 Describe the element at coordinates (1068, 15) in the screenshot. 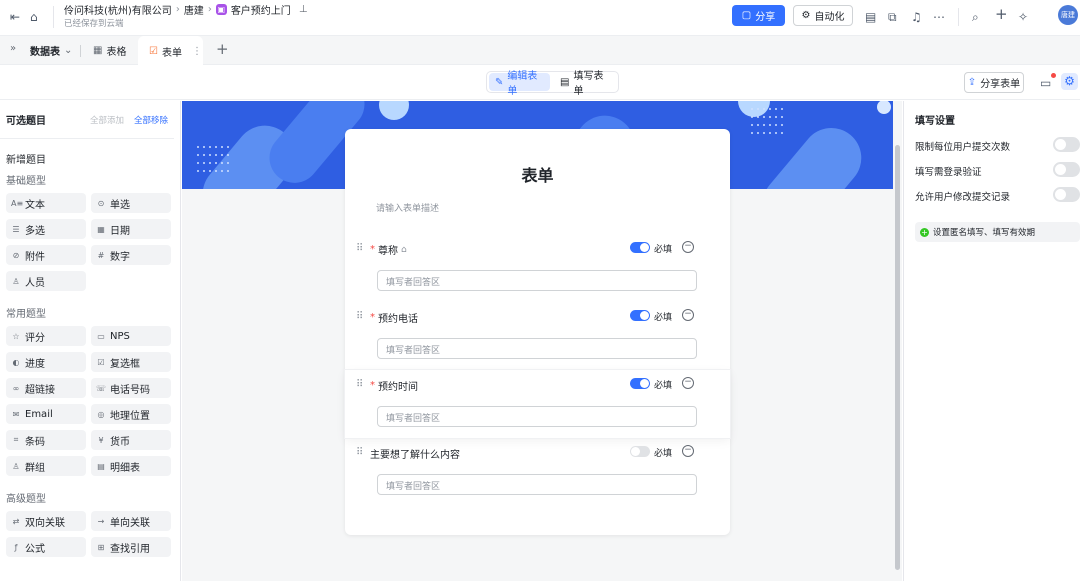

I see `avatar: 唐建` at that location.